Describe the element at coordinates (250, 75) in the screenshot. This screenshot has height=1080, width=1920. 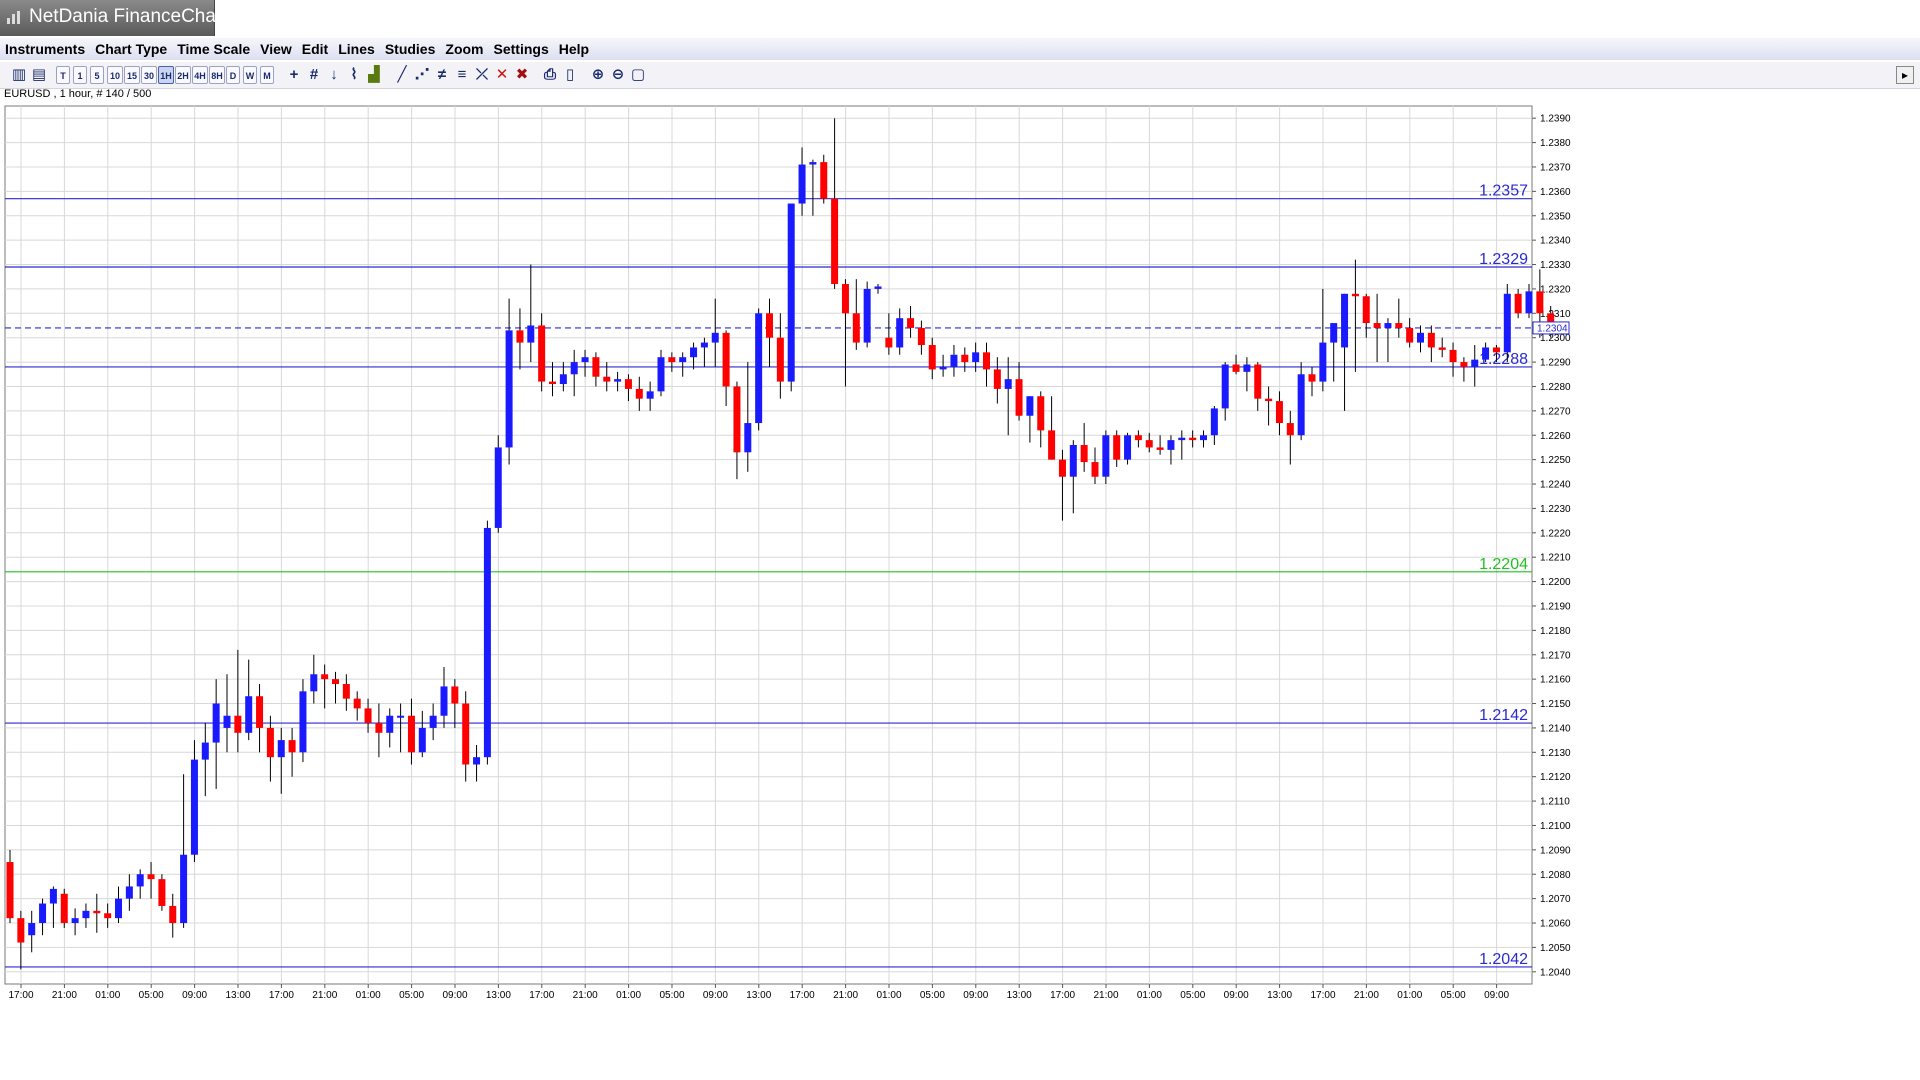
I see `timeframe-w-button: W` at that location.